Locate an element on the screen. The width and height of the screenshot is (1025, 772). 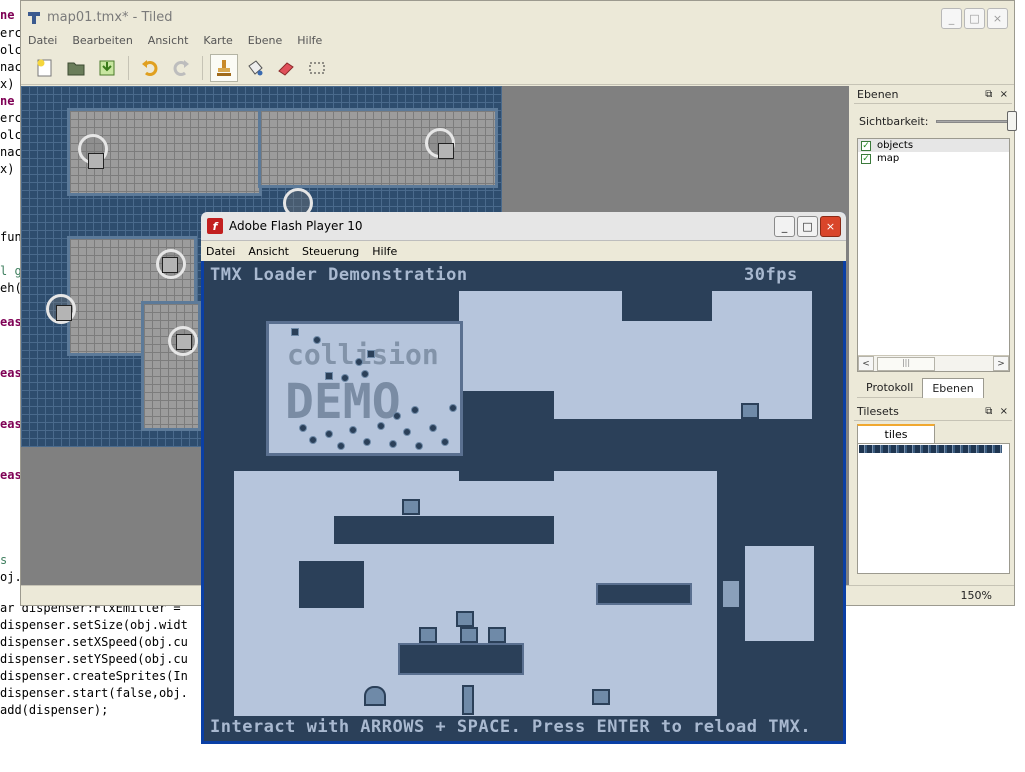
level-platform is located at coordinates (461, 659).